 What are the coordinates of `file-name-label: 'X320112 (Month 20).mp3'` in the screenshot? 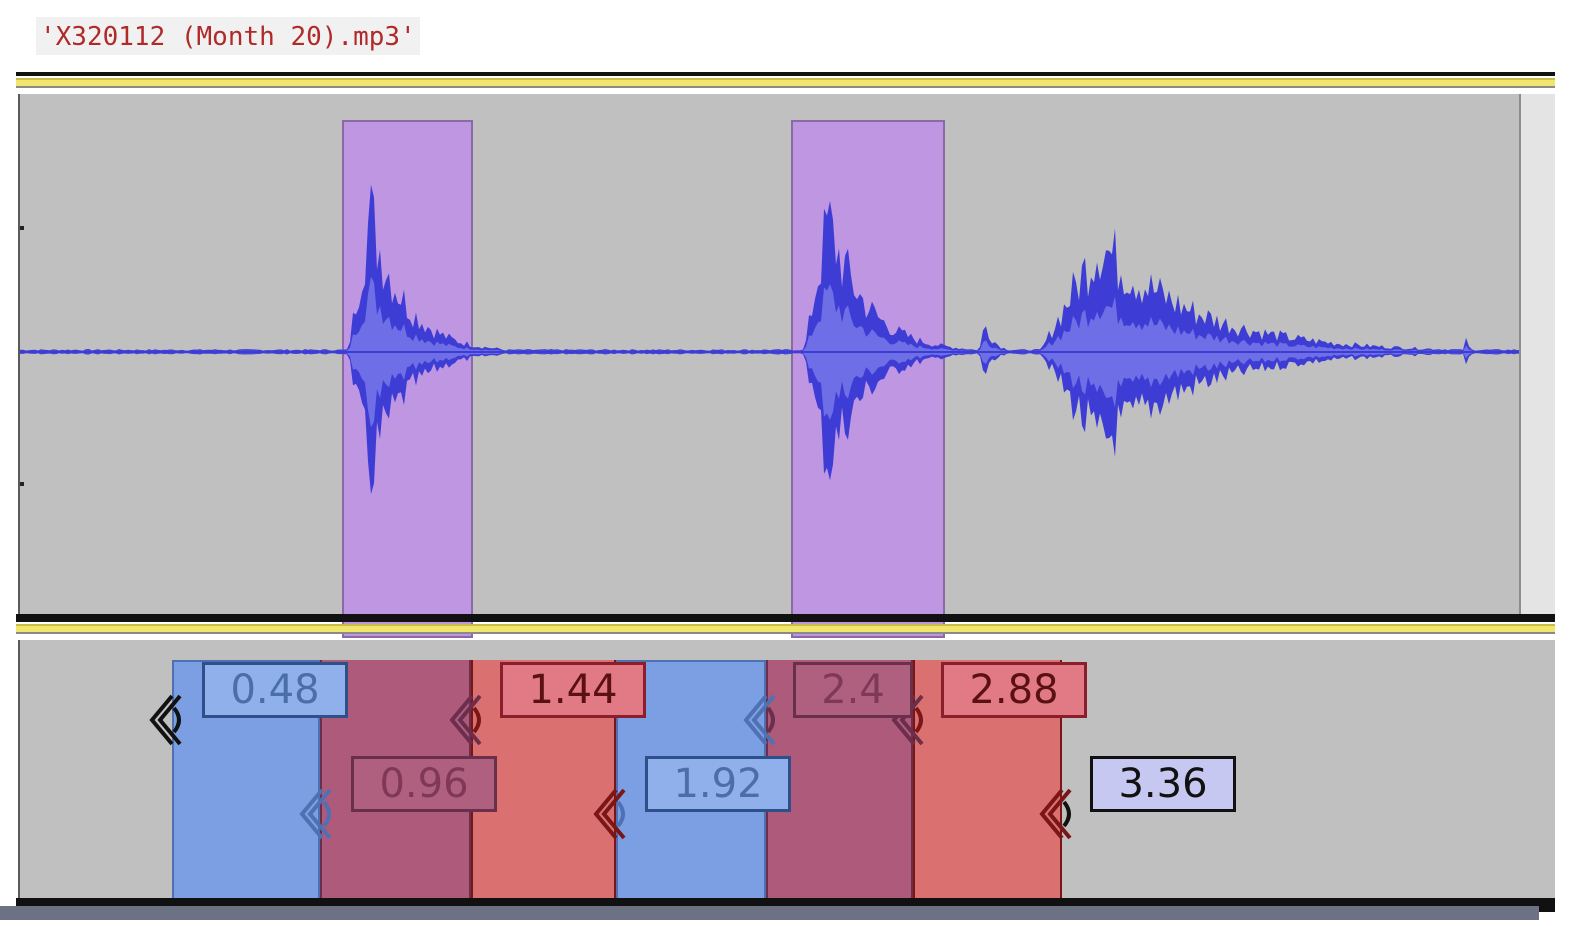 It's located at (228, 36).